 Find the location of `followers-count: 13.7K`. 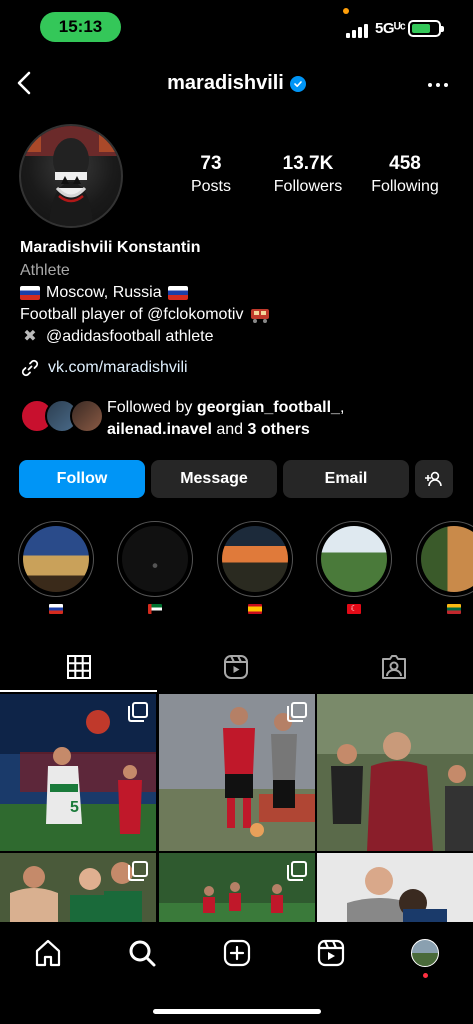

followers-count: 13.7K is located at coordinates (308, 163).